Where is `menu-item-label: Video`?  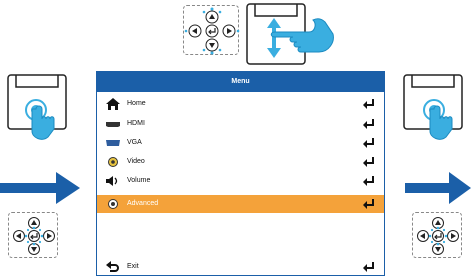 menu-item-label: Video is located at coordinates (136, 161).